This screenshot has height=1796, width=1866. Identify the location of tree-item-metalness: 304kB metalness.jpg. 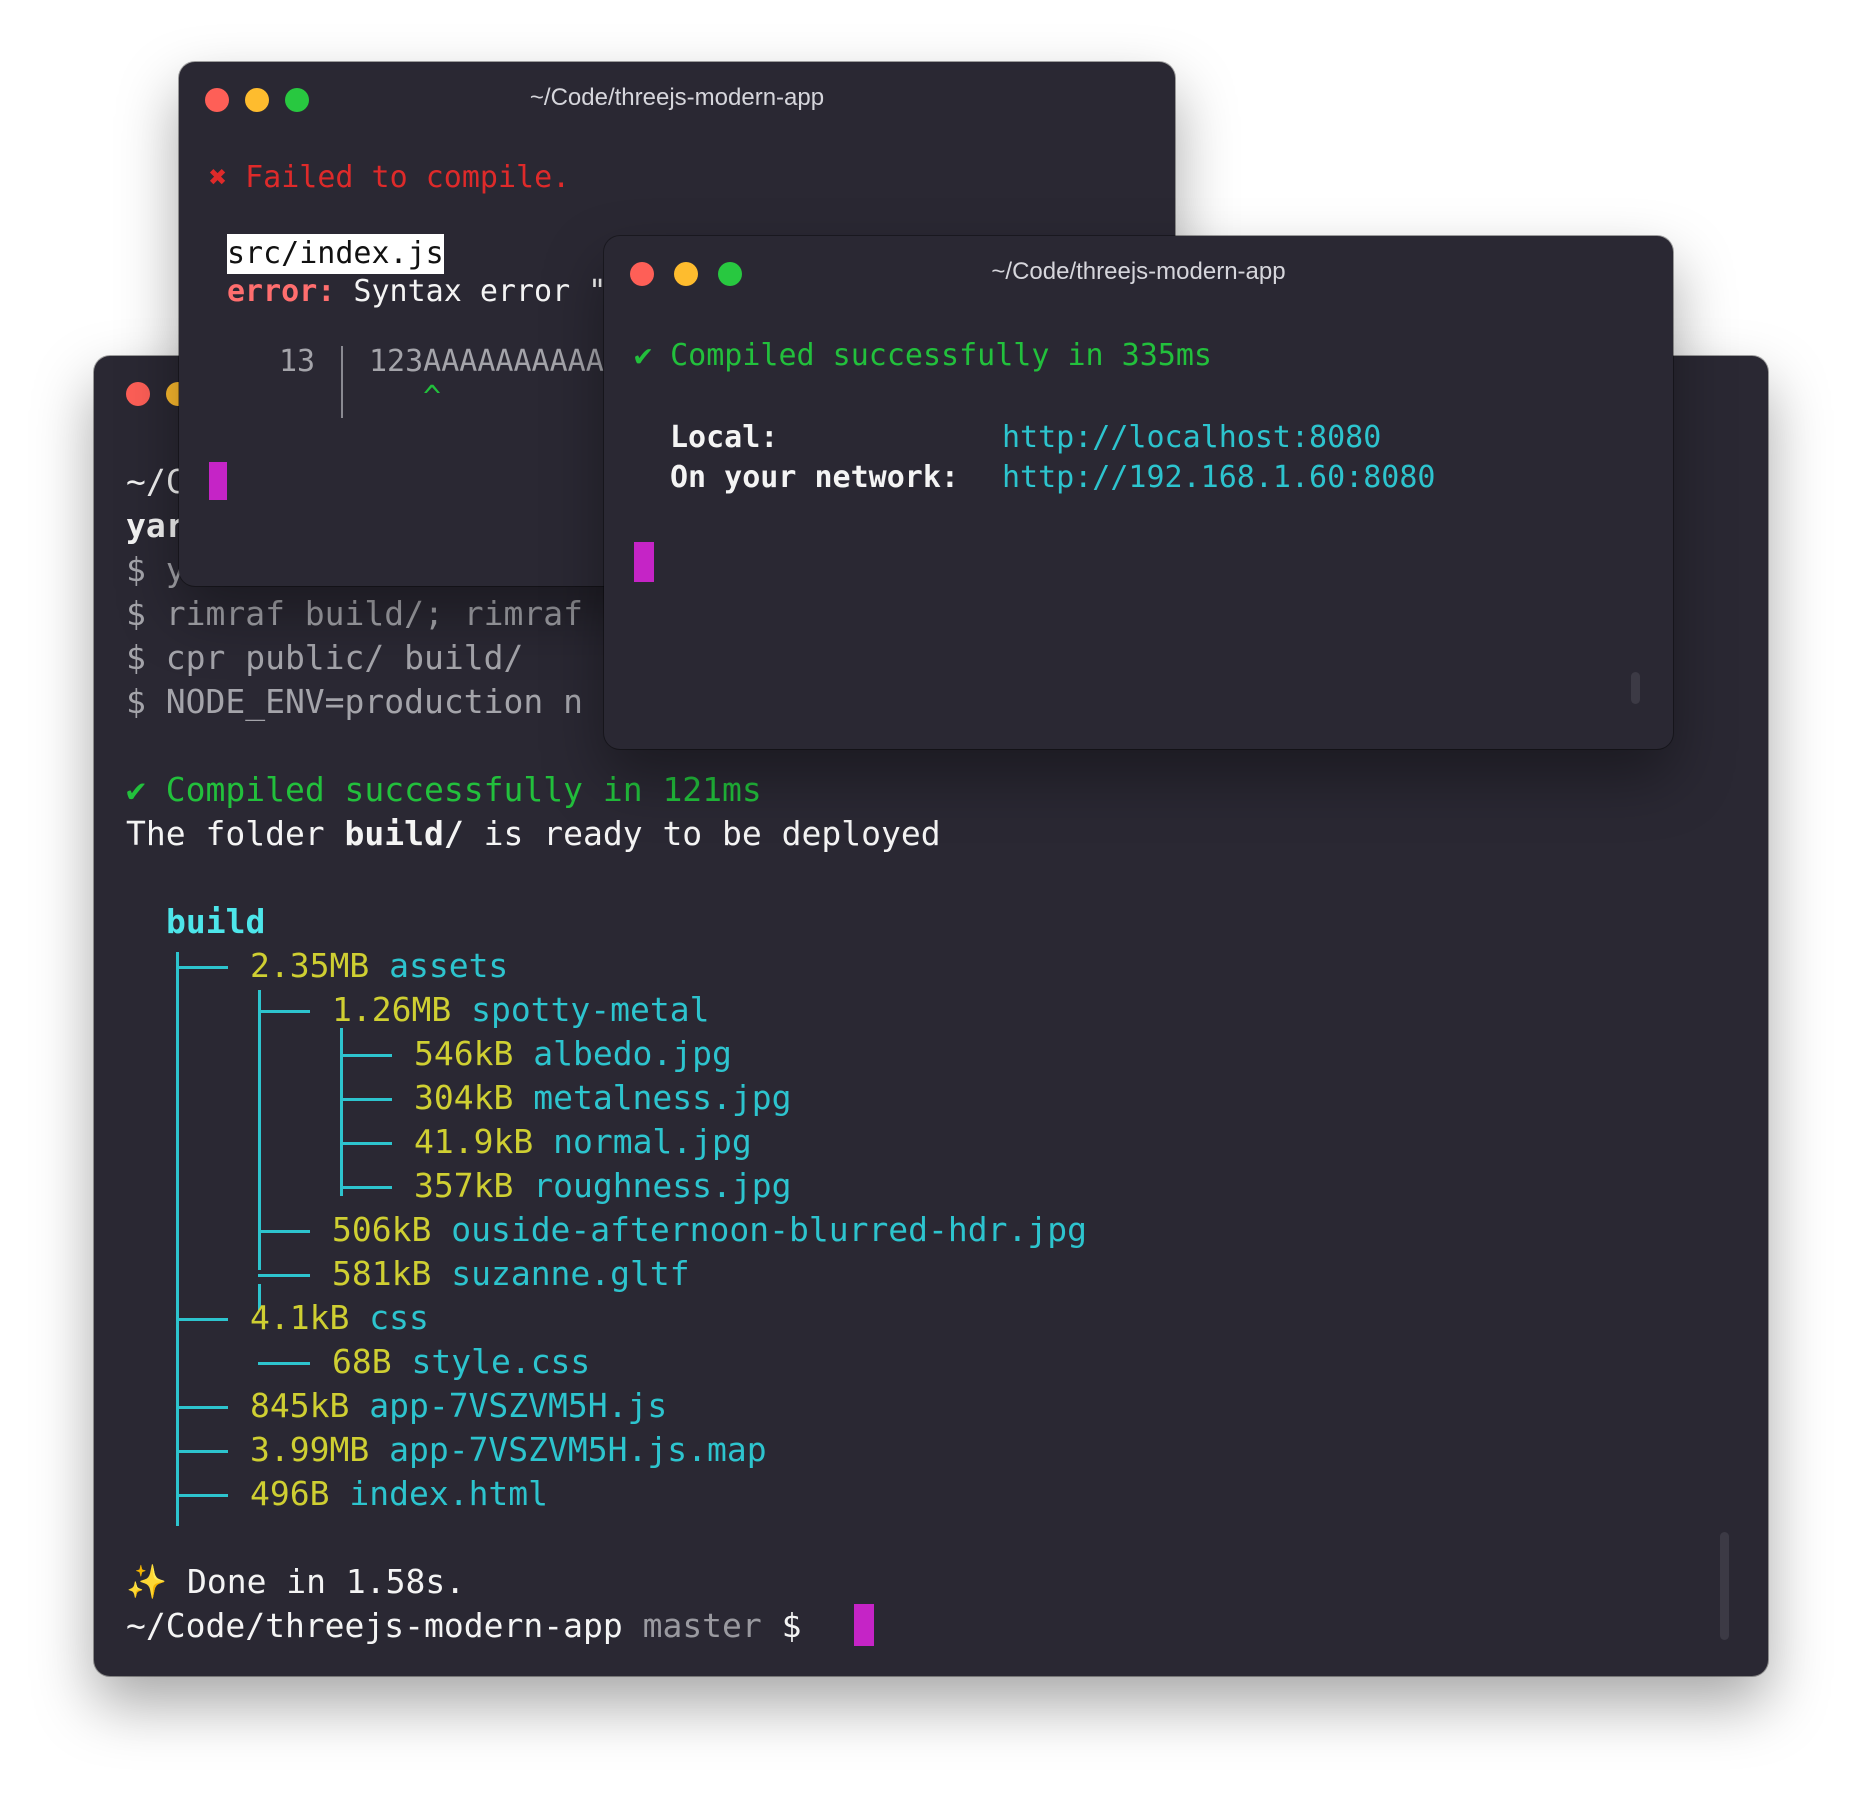
(603, 1097).